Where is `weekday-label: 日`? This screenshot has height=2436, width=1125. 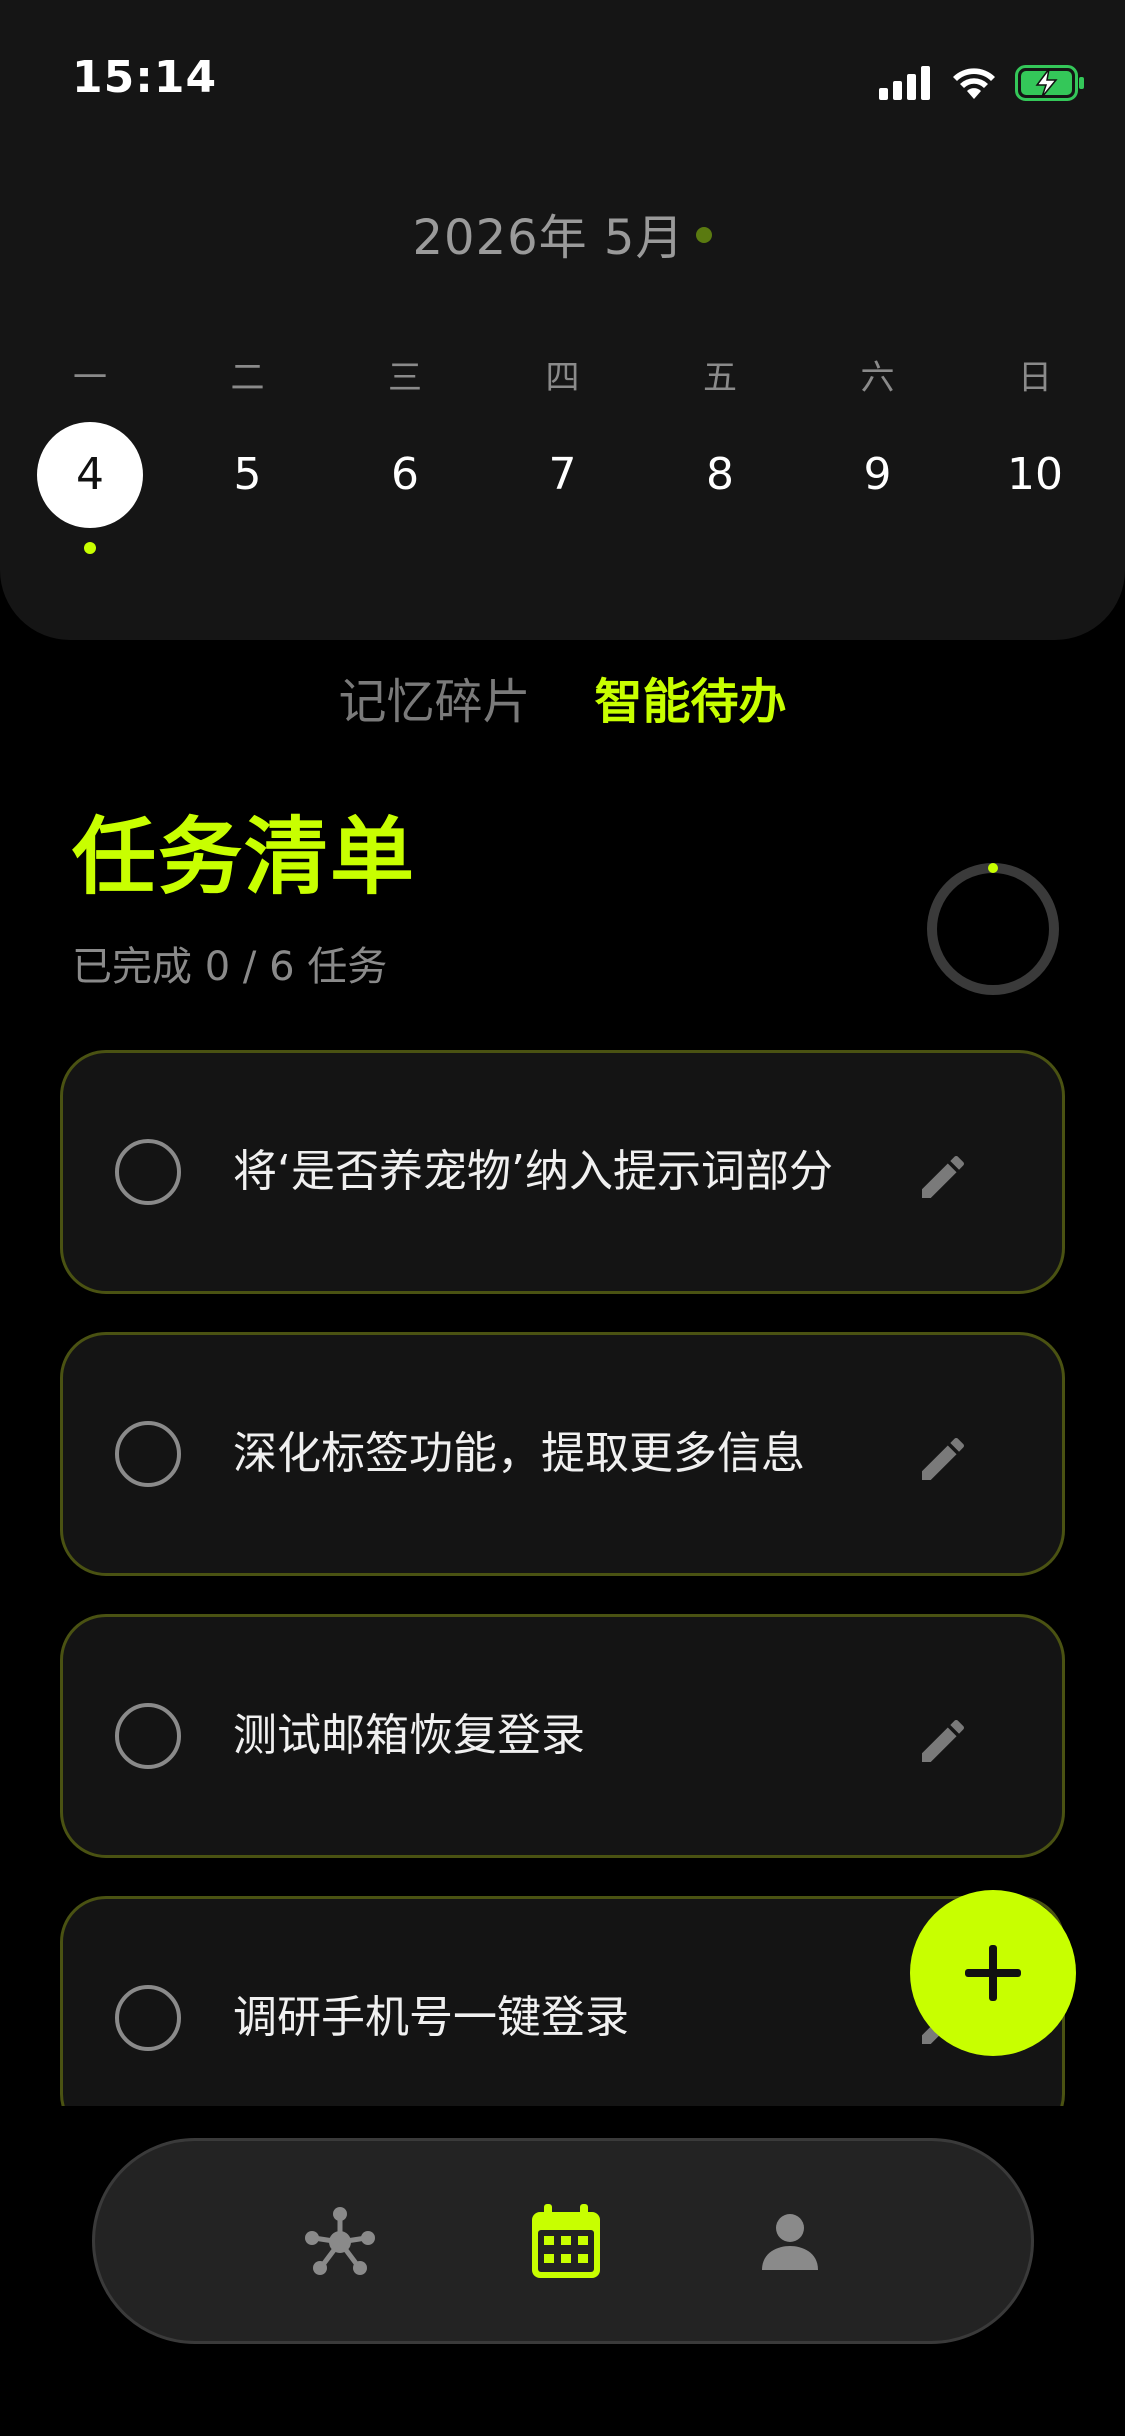
weekday-label: 日 is located at coordinates (1035, 378).